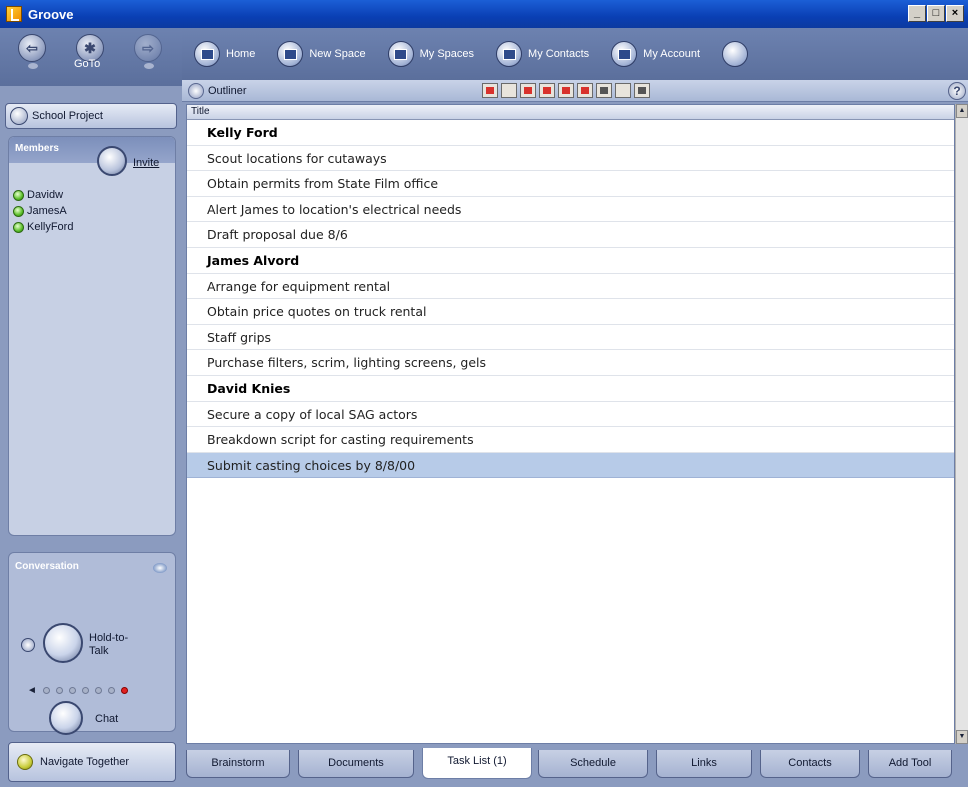 This screenshot has width=968, height=787. I want to click on members-title: Members, so click(37, 148).